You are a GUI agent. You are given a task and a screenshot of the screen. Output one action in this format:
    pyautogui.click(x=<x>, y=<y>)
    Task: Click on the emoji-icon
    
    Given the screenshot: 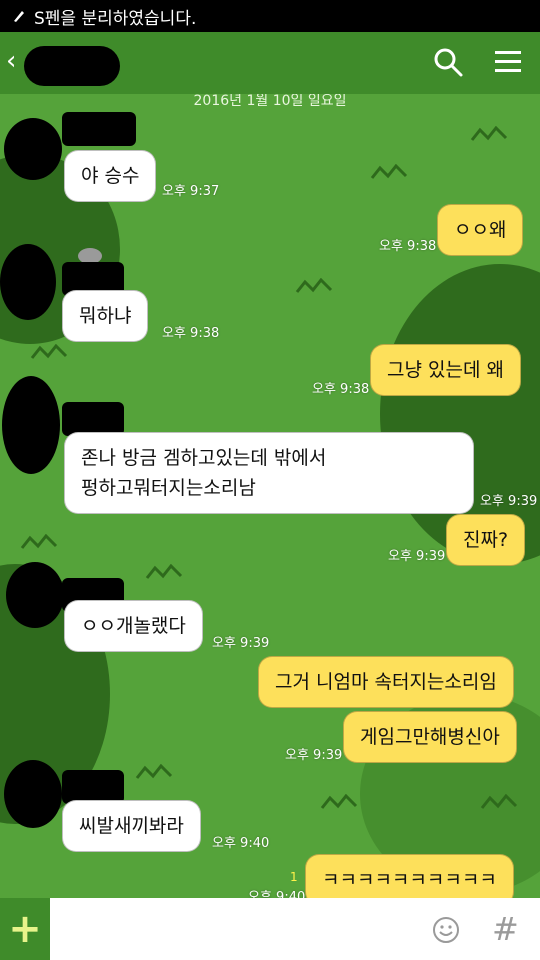 What is the action you would take?
    pyautogui.click(x=446, y=930)
    